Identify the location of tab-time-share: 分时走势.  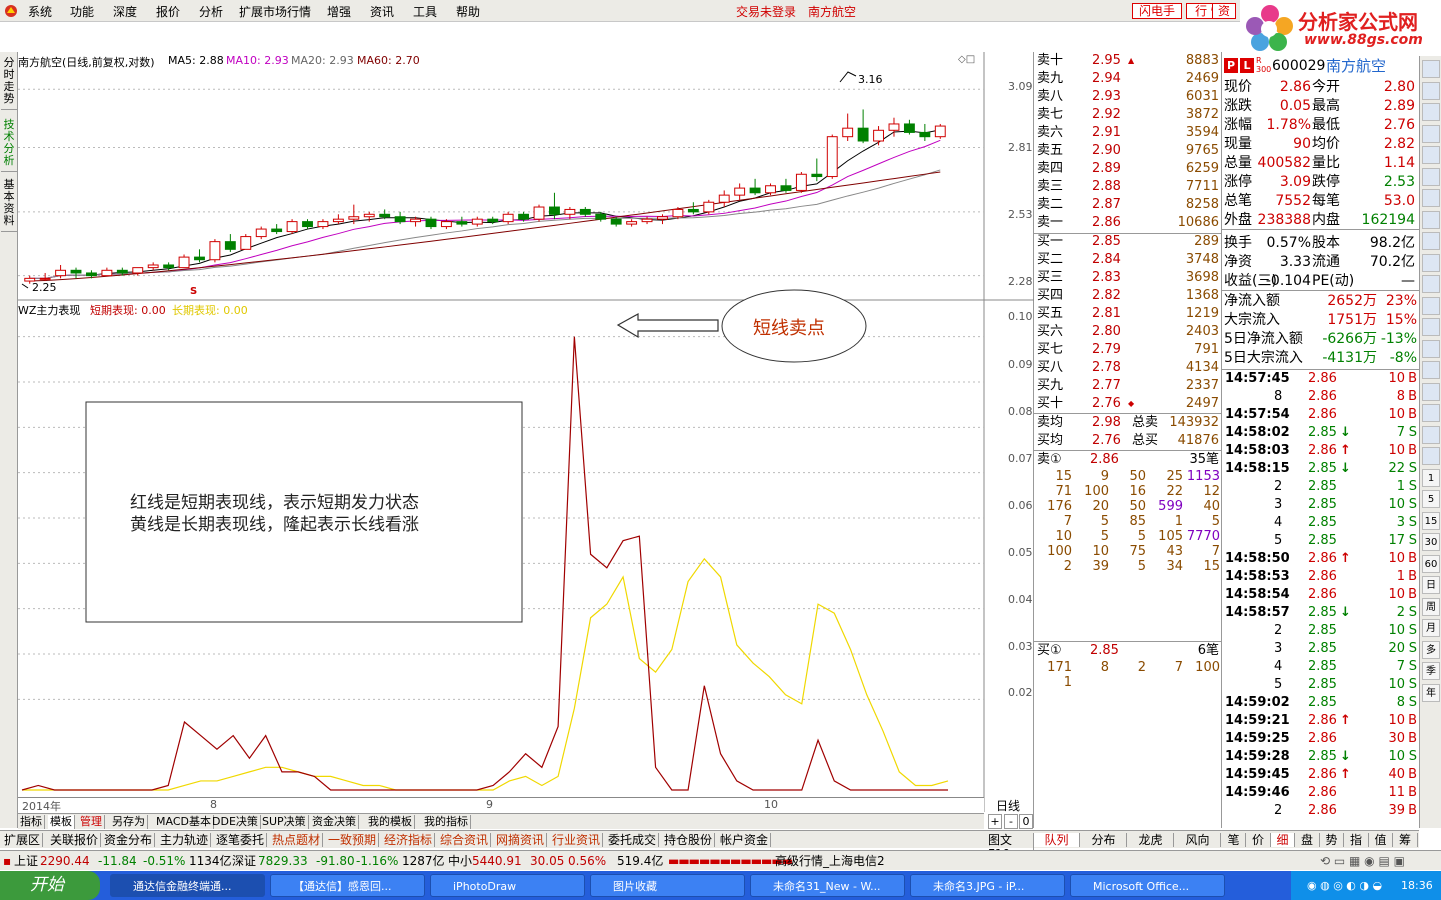
(9, 82).